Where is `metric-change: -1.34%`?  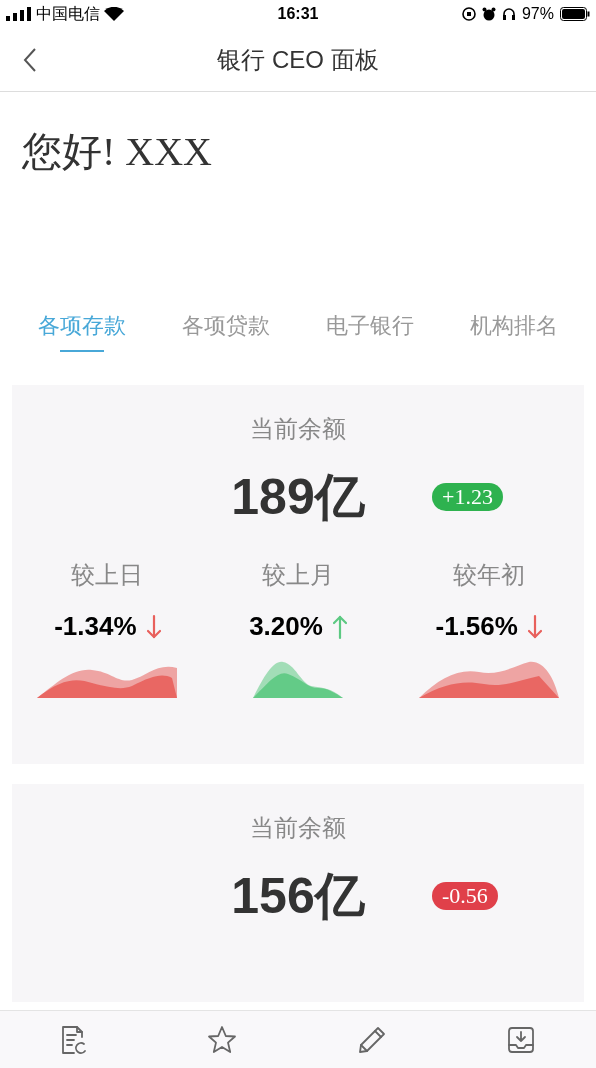 metric-change: -1.34% is located at coordinates (95, 626).